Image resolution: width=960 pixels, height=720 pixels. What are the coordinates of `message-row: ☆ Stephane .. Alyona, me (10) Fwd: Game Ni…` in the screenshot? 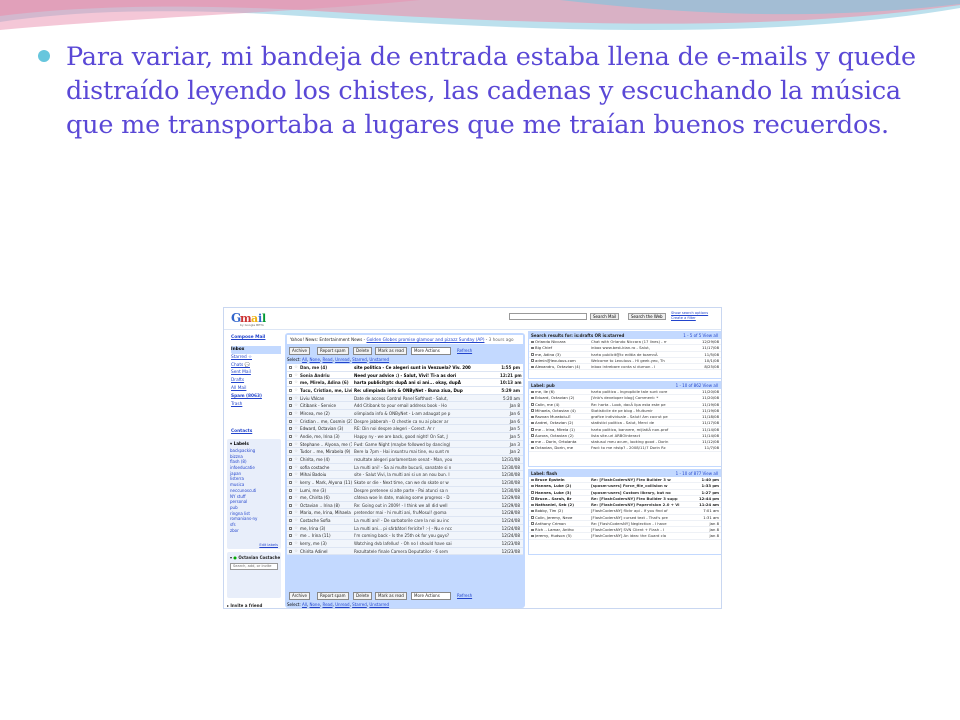 It's located at (405, 444).